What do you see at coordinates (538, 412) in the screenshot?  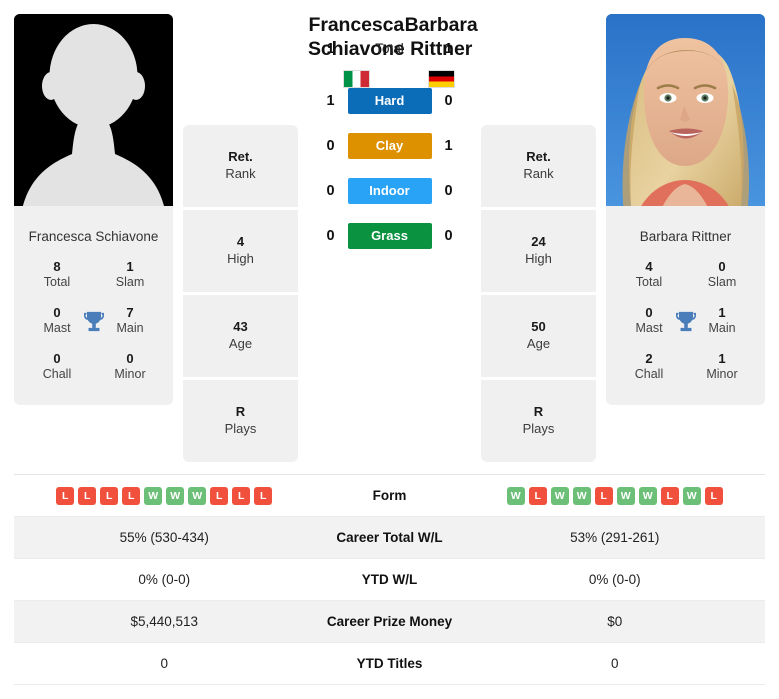 I see `right-info-plays-value: R` at bounding box center [538, 412].